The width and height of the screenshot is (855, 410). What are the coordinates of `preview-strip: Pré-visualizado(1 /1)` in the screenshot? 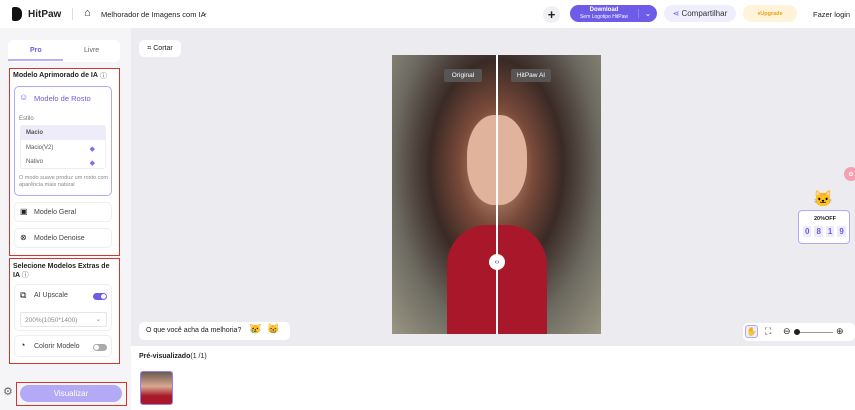 It's located at (493, 378).